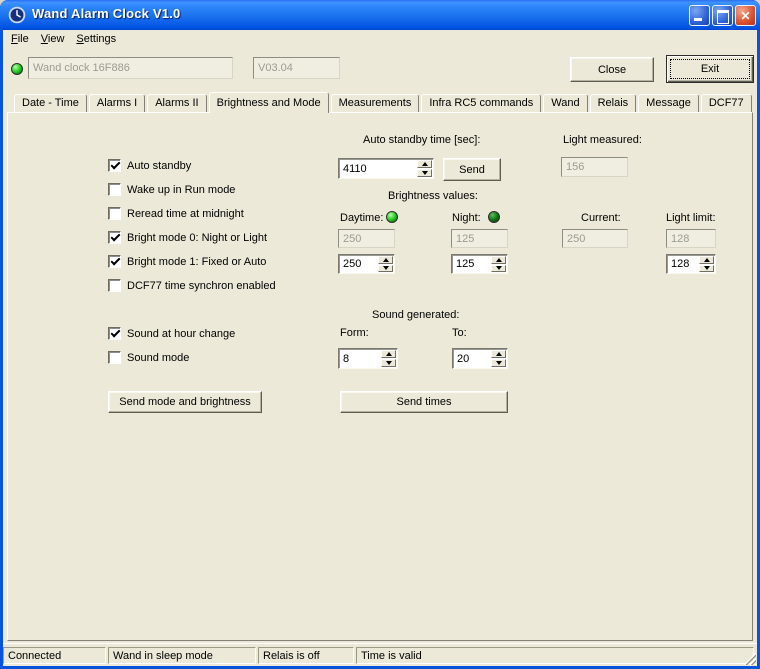  What do you see at coordinates (466, 218) in the screenshot?
I see `night-label: Night:` at bounding box center [466, 218].